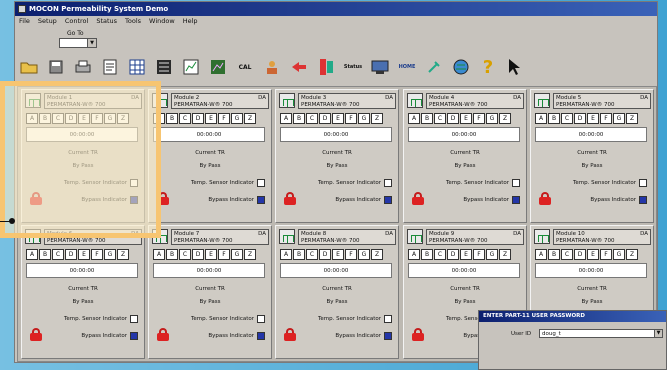  What do you see at coordinates (245, 67) in the screenshot?
I see `calibration-icon: CAL` at bounding box center [245, 67].